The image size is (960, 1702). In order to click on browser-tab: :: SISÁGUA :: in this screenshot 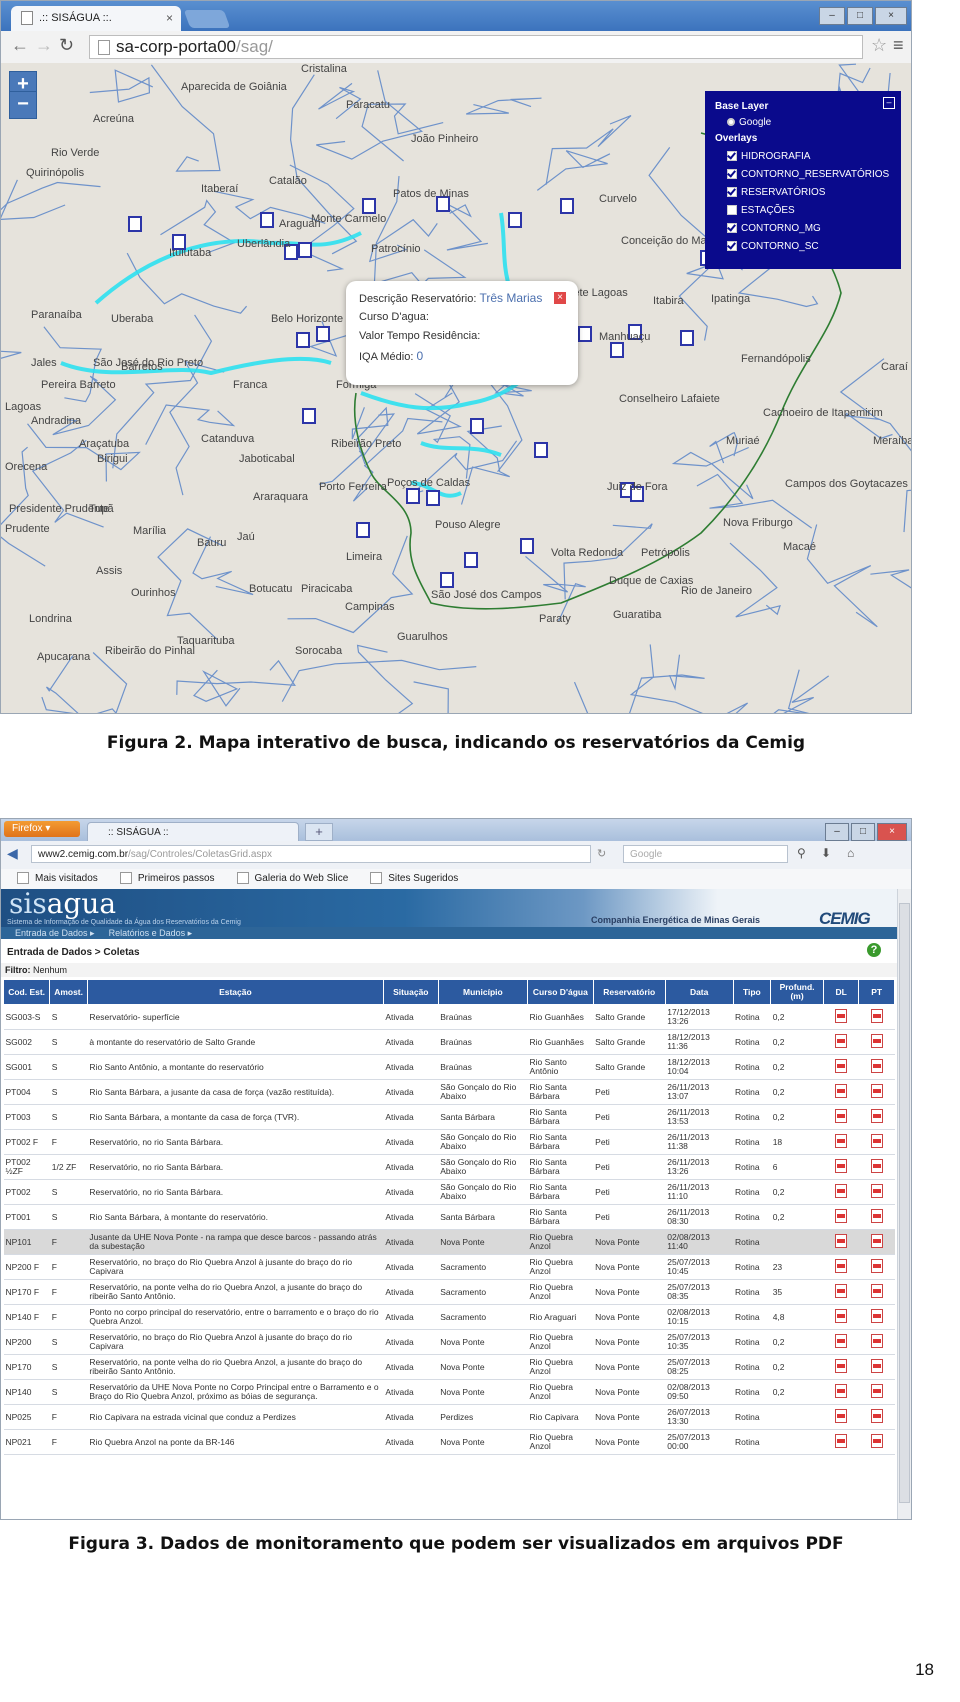, I will do `click(193, 831)`.